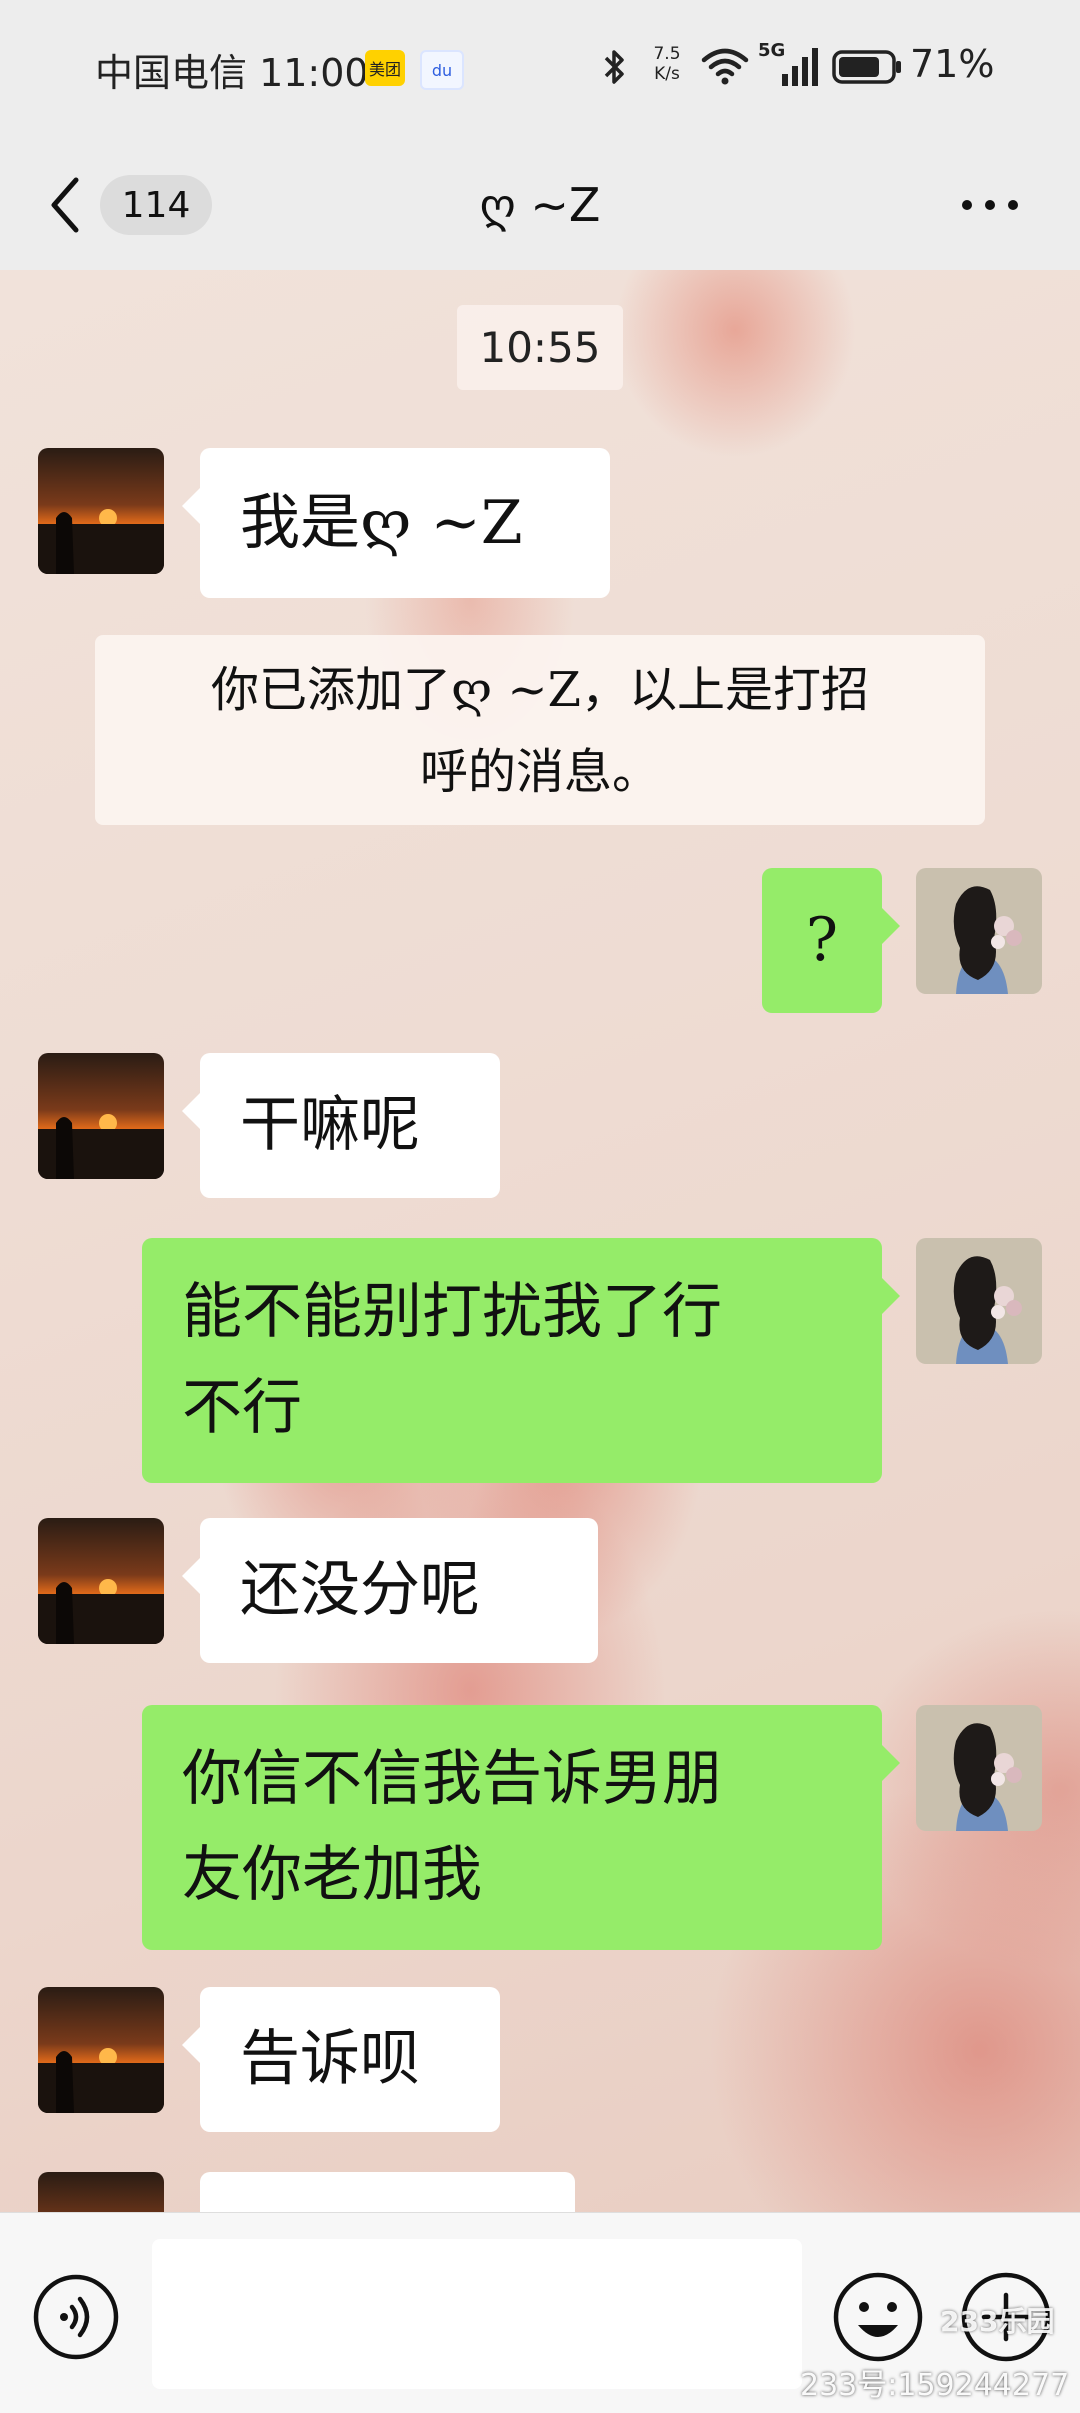  Describe the element at coordinates (66, 205) in the screenshot. I see `back-icon` at that location.